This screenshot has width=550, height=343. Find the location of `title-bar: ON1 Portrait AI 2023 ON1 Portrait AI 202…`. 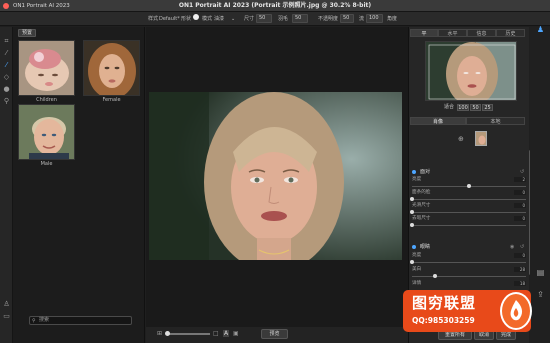

title-bar: ON1 Portrait AI 2023 ON1 Portrait AI 202… is located at coordinates (275, 6).